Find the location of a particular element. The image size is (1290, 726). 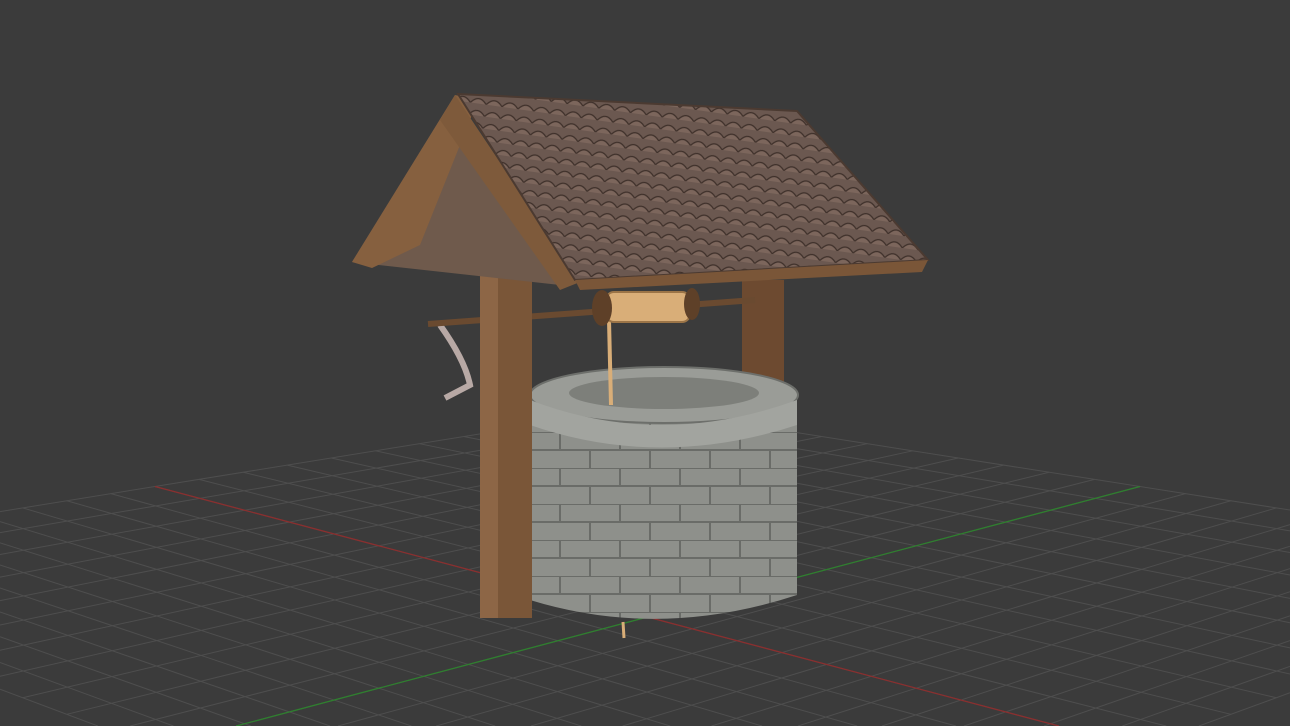

left-post-side is located at coordinates (489, 419).